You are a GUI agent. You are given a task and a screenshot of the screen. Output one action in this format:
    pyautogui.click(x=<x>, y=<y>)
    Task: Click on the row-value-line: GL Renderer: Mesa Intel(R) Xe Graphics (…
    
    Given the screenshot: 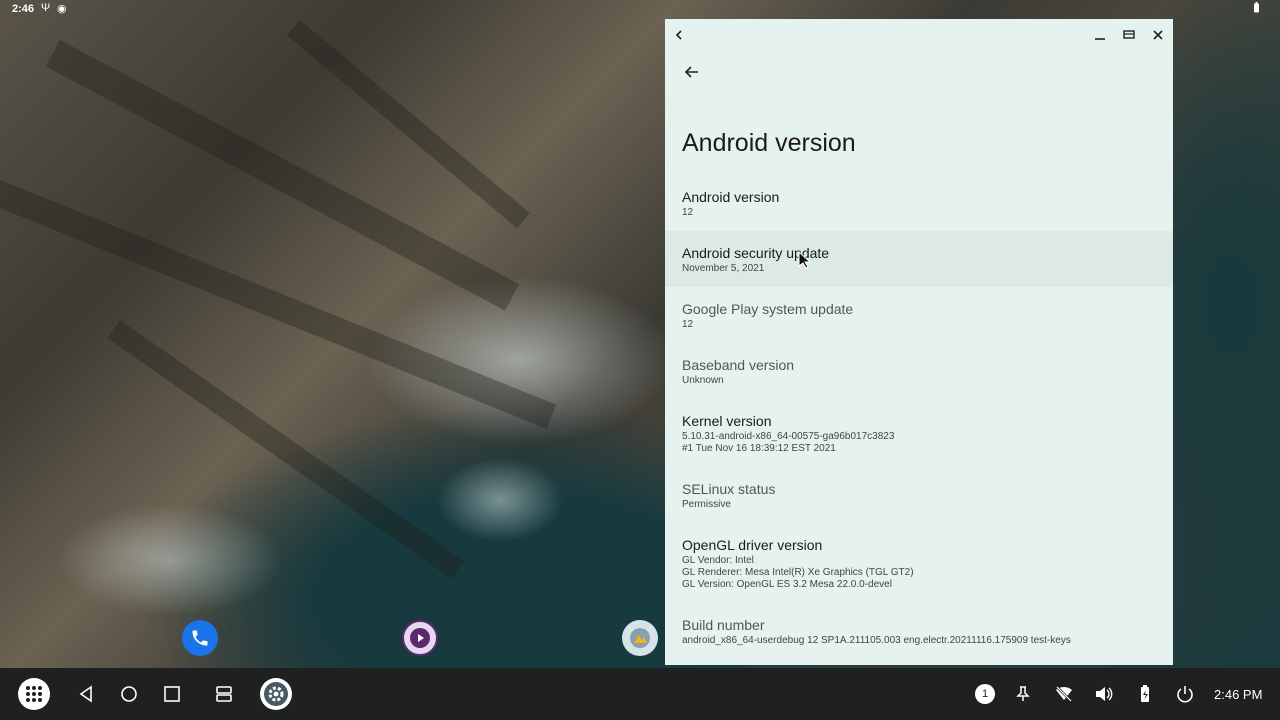 What is the action you would take?
    pyautogui.click(x=798, y=572)
    